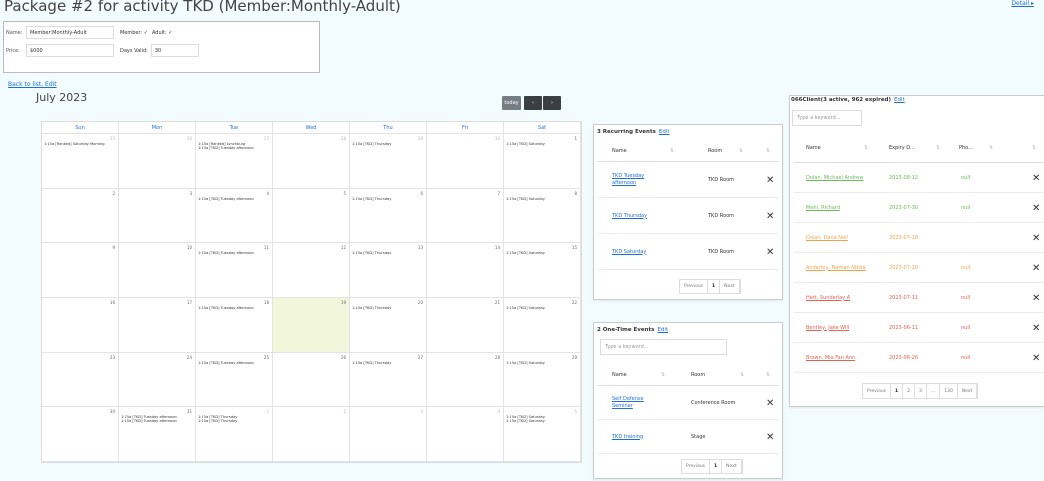 This screenshot has width=1044, height=481. Describe the element at coordinates (637, 437) in the screenshot. I see `event-name-link: TKD training` at that location.